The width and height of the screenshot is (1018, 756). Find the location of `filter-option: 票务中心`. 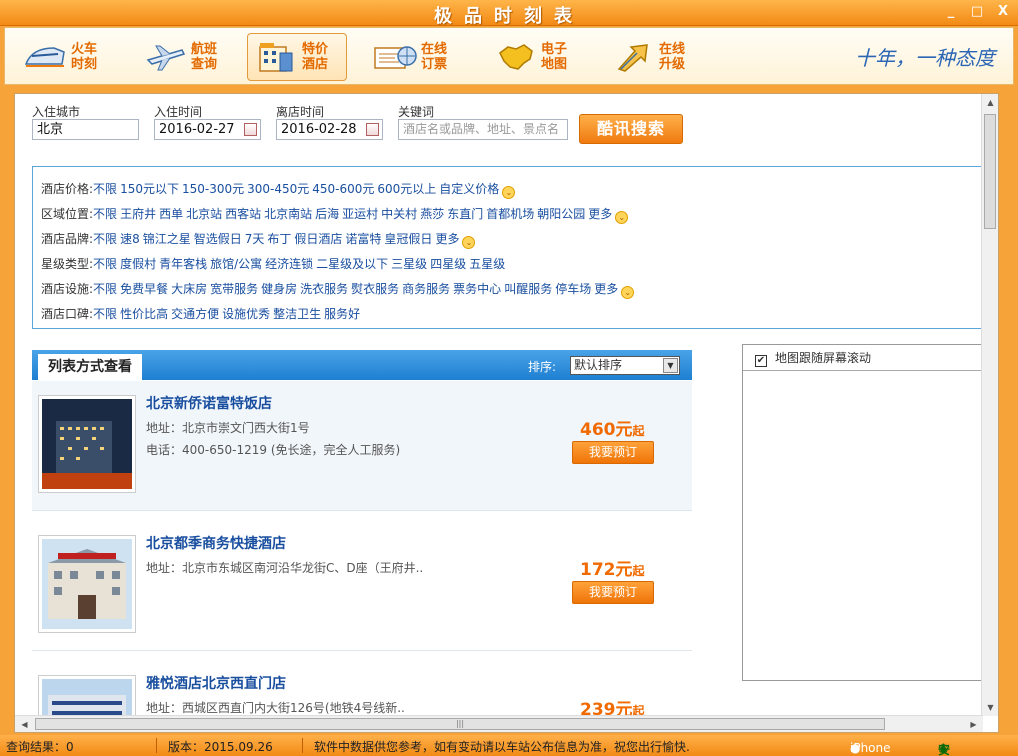

filter-option: 票务中心 is located at coordinates (477, 289).